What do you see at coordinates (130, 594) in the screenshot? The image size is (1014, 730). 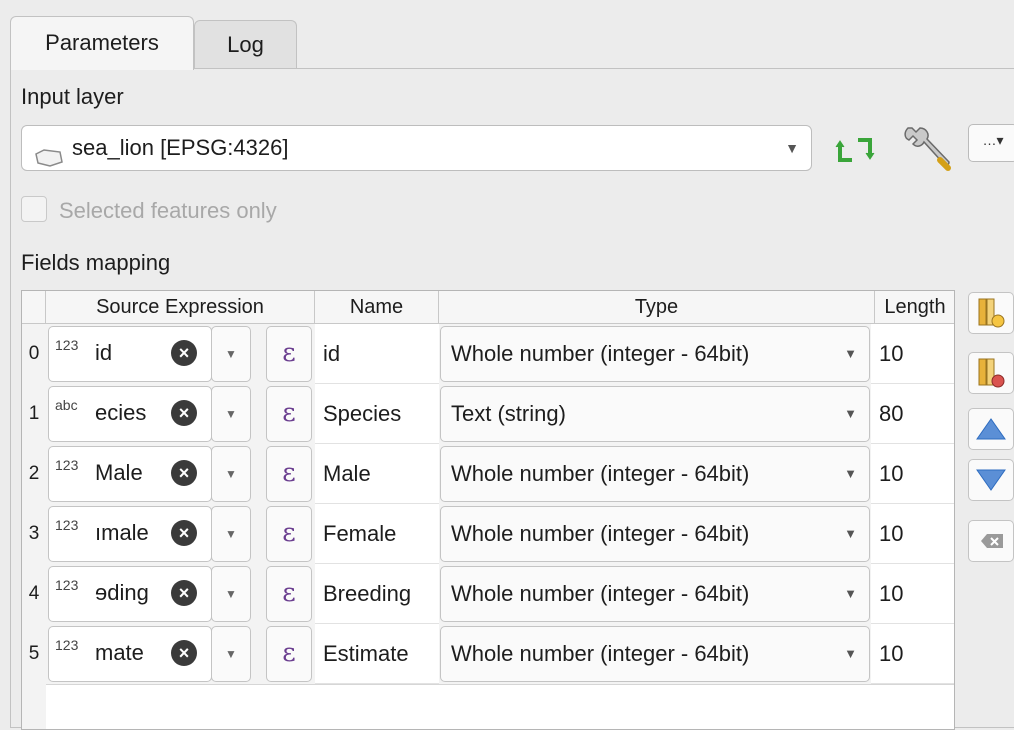 I see `source-expression-field: 123 ɘding ×` at bounding box center [130, 594].